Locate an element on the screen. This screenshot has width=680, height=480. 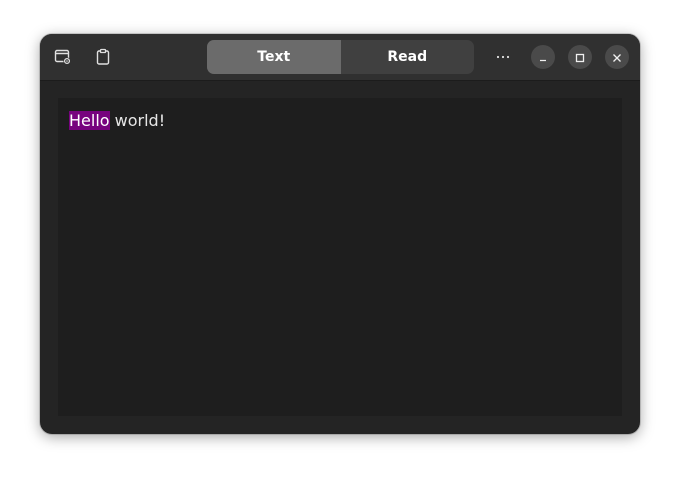
highlighted-word: Hello is located at coordinates (89, 120).